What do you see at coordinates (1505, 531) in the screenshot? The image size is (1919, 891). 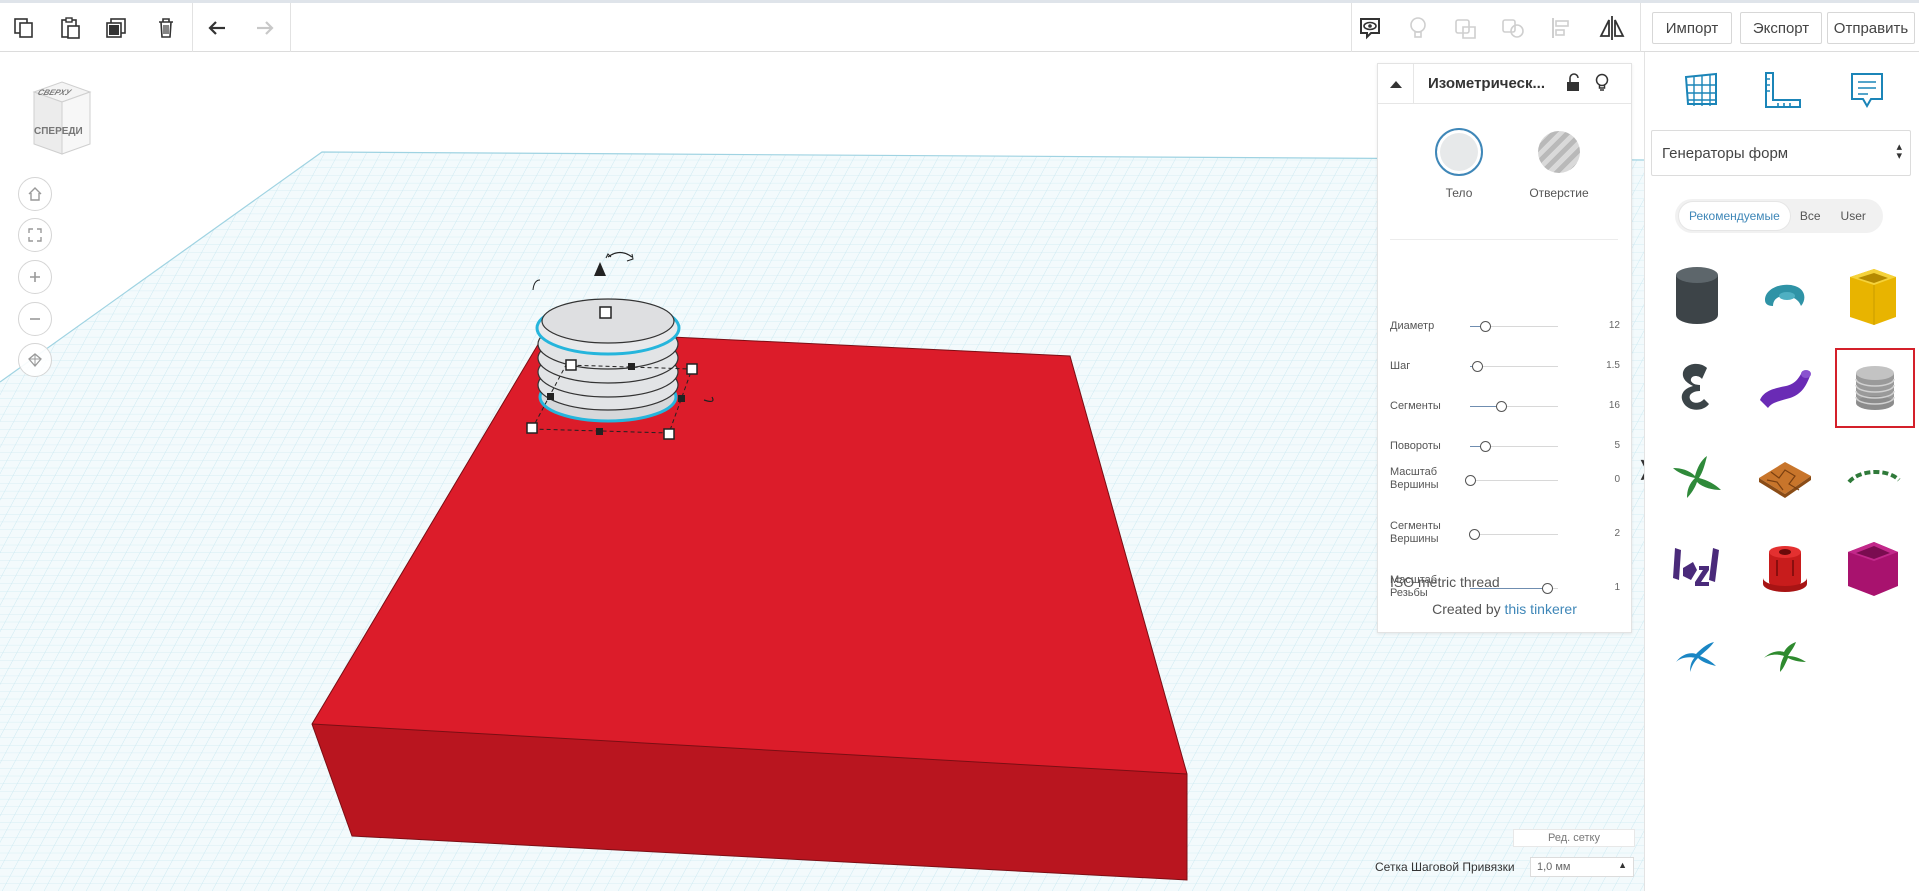 I see `param-row: Сегменты Вершины 2` at bounding box center [1505, 531].